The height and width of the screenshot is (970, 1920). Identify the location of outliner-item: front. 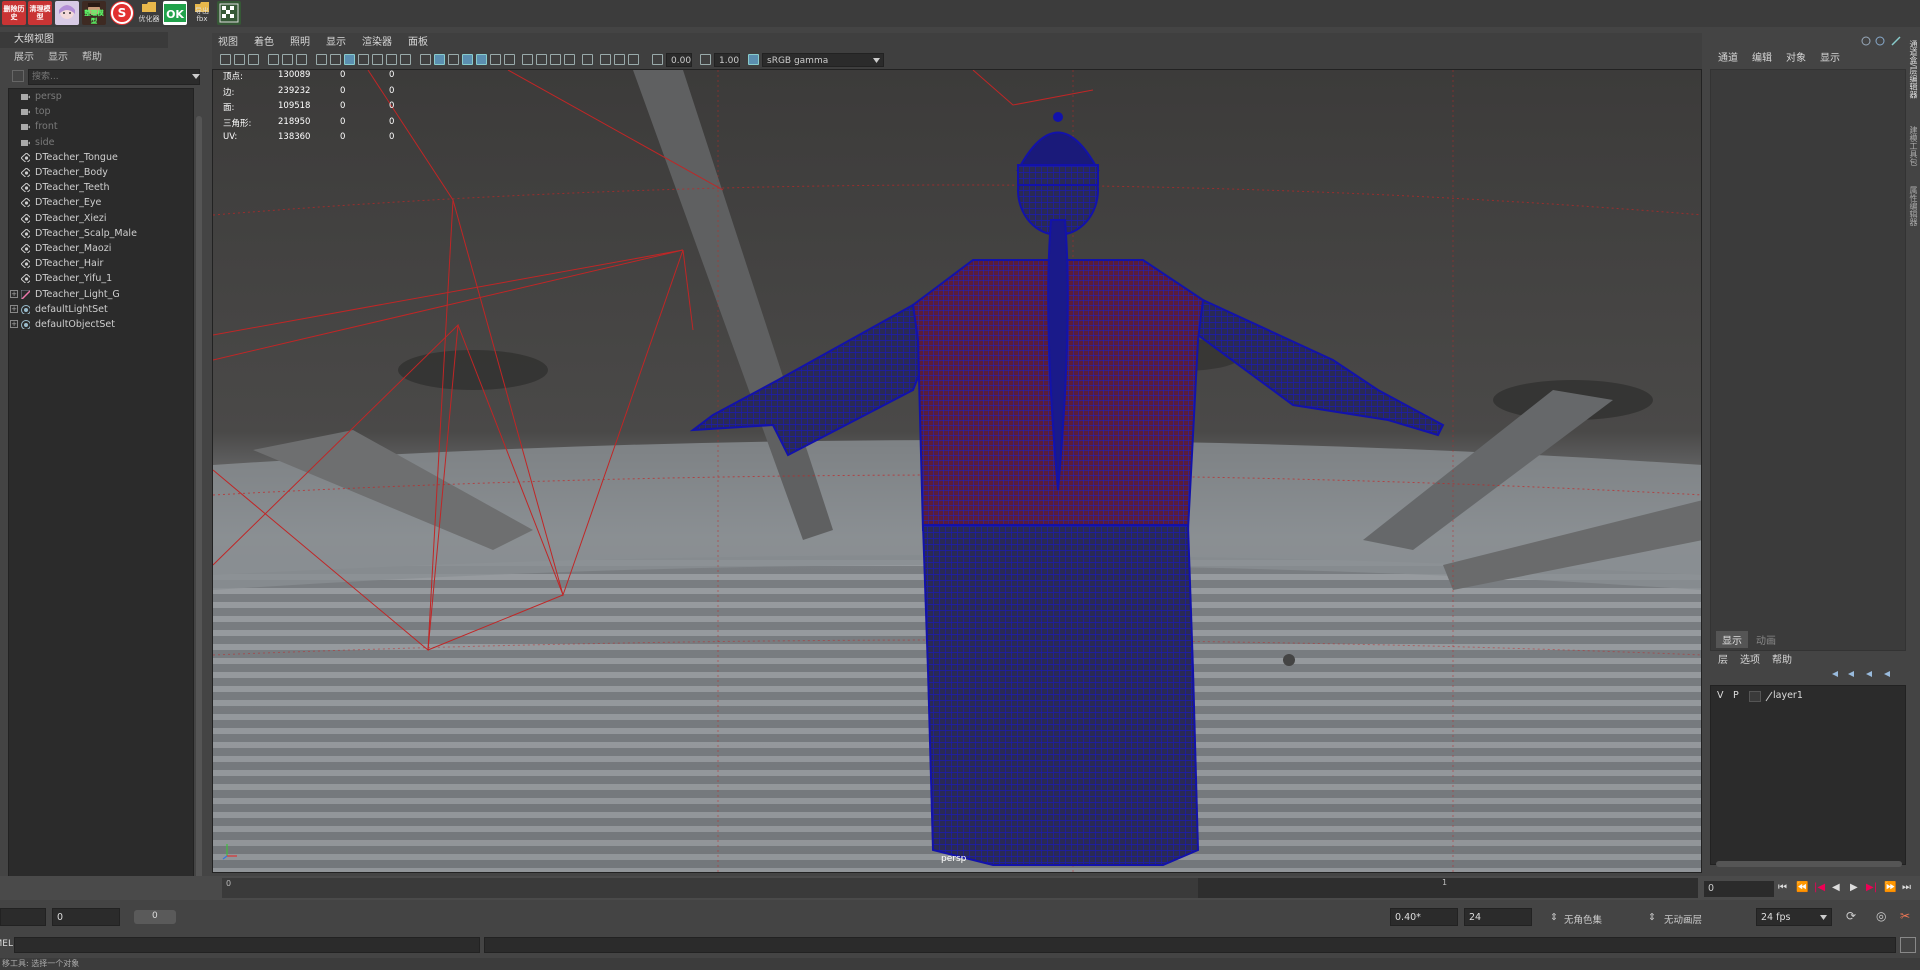
(39, 126).